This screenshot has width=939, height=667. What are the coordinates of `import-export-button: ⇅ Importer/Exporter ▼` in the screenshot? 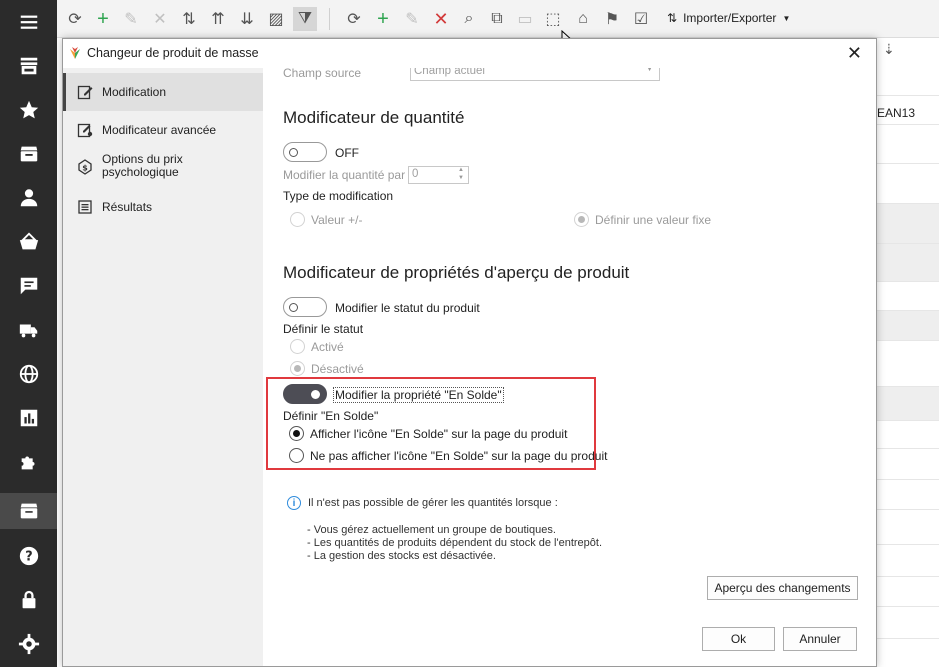 It's located at (728, 18).